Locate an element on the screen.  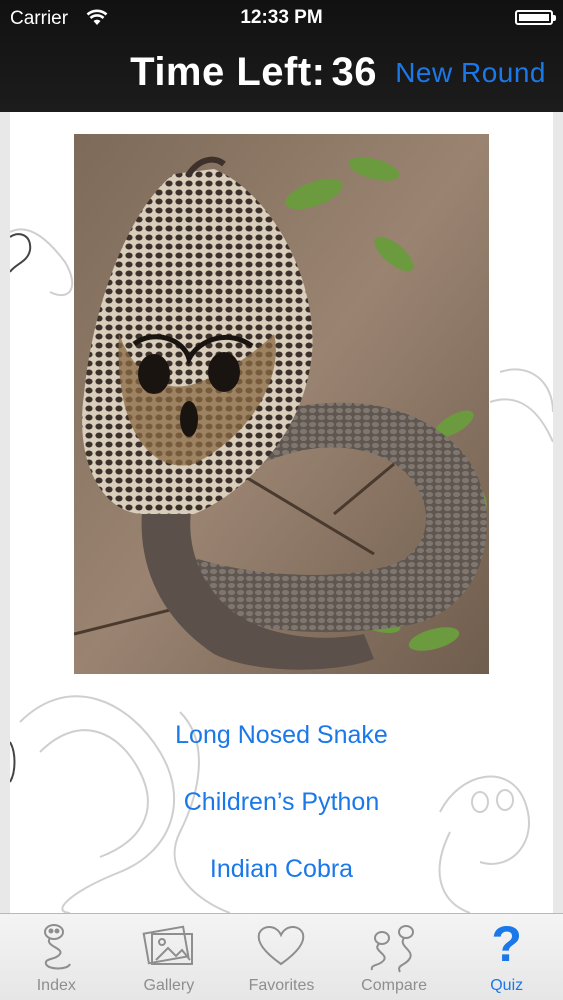
tab-gallery: Gallery is located at coordinates (169, 957).